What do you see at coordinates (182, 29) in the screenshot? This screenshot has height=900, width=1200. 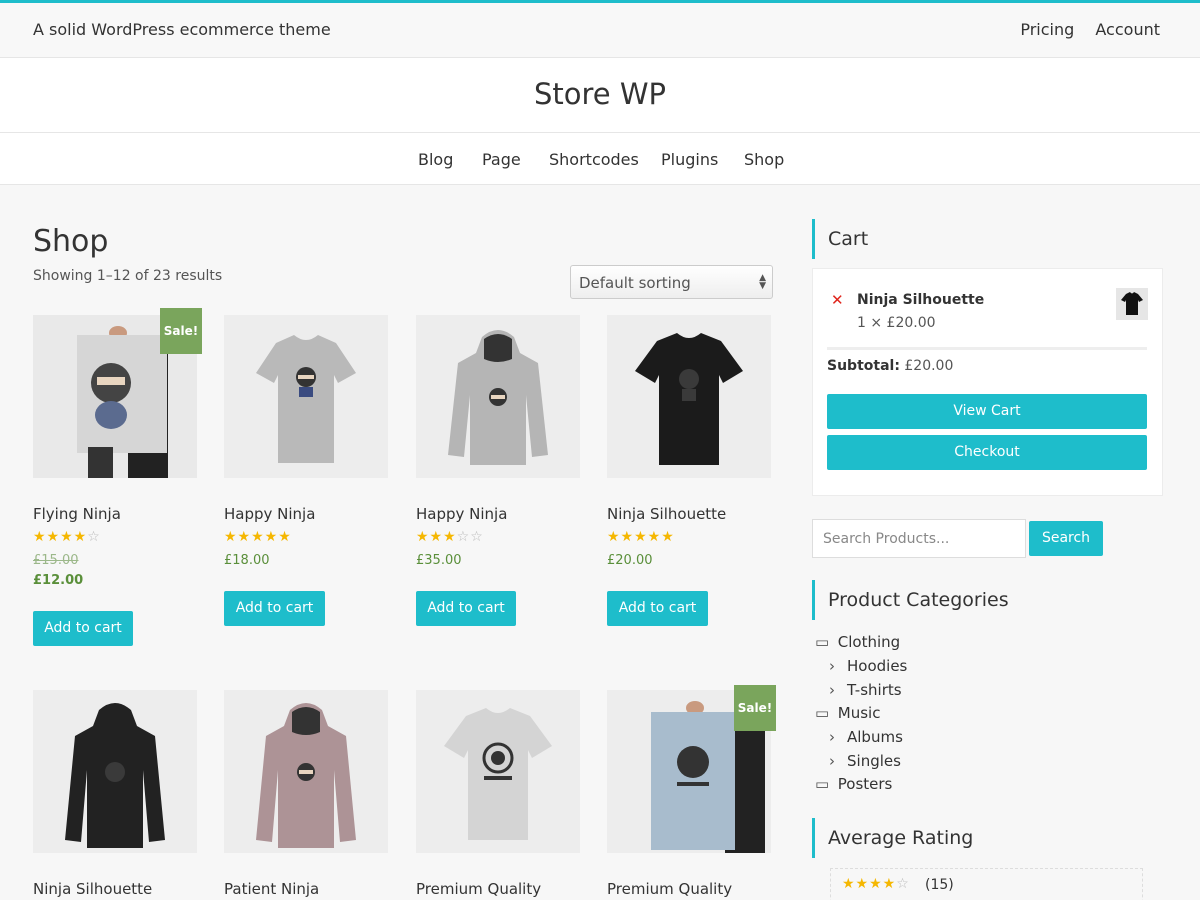 I see `site-tagline: A solid WordPress ecommerce theme` at bounding box center [182, 29].